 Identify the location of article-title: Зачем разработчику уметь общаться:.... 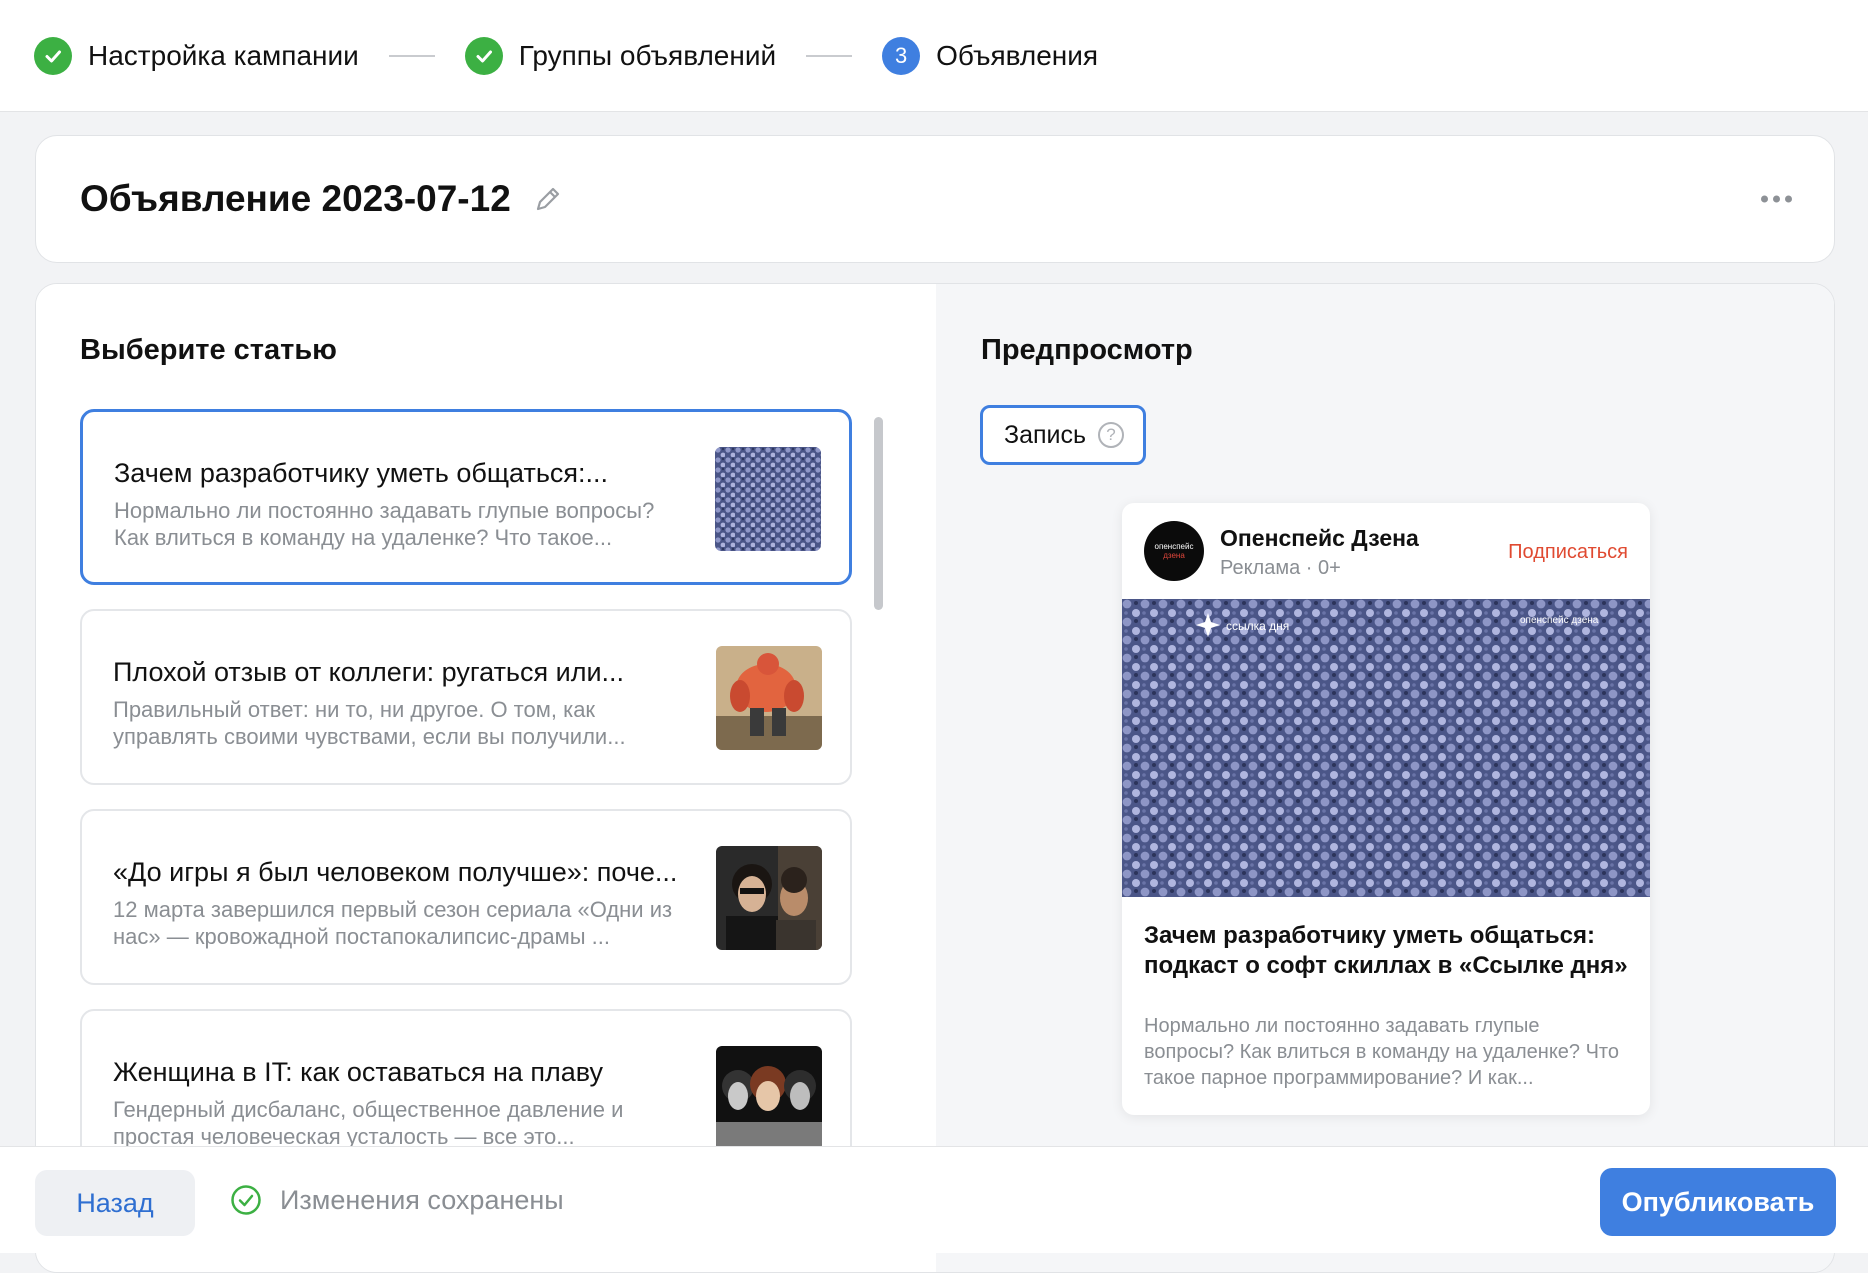
(361, 473).